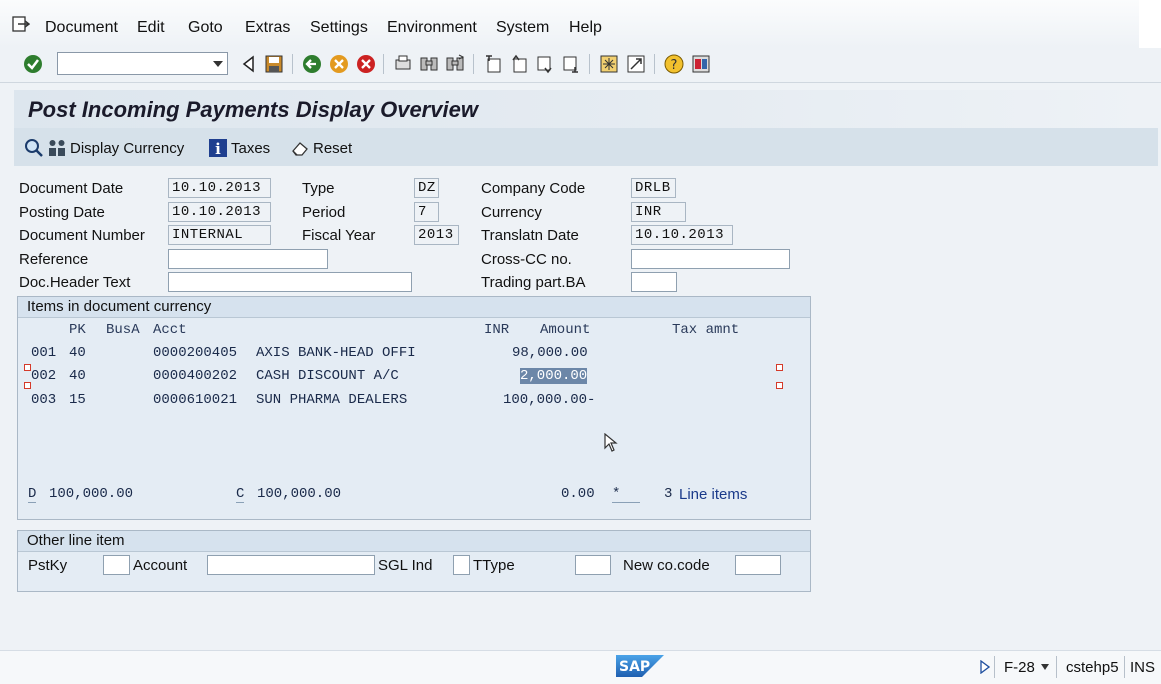  What do you see at coordinates (710, 259) in the screenshot?
I see `cross-cc-field` at bounding box center [710, 259].